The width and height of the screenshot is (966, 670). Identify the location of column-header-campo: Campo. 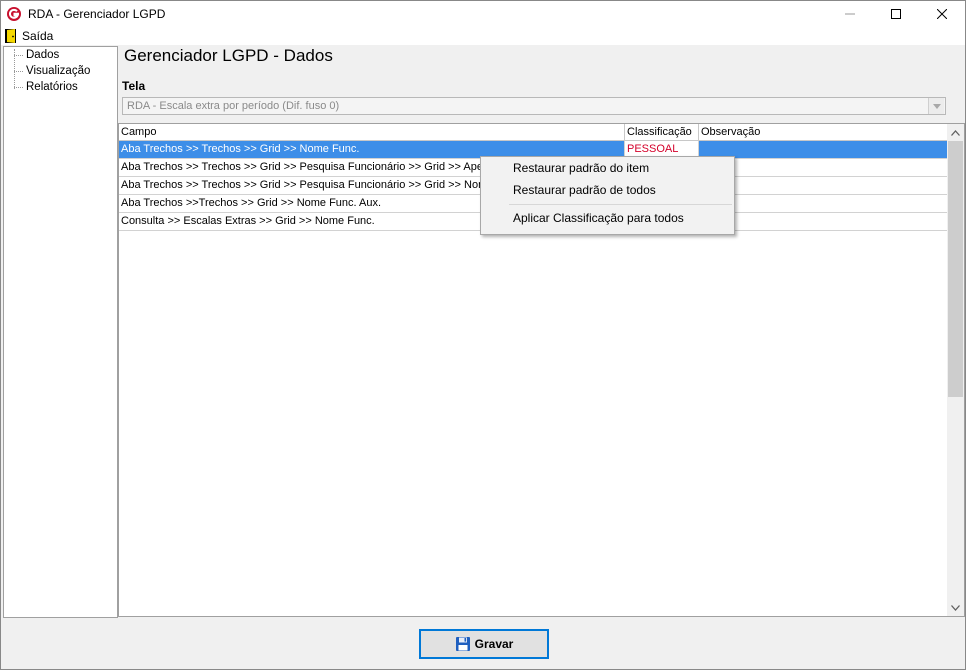
(372, 132).